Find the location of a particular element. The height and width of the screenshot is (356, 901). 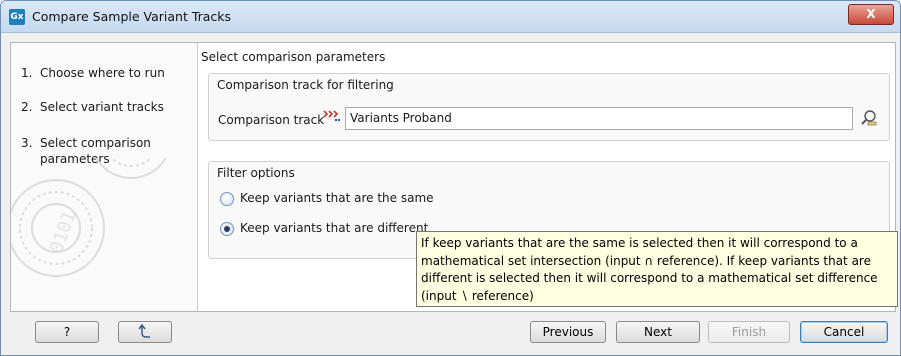

step-number: 1. is located at coordinates (27, 73).